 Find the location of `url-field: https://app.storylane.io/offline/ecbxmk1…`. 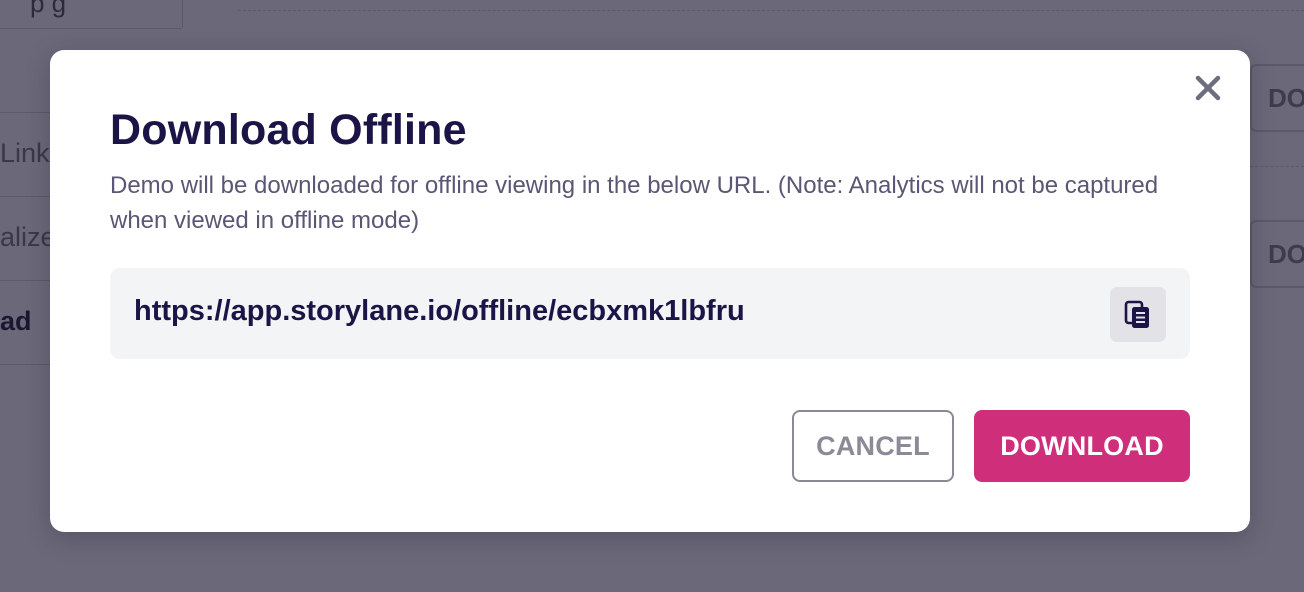

url-field: https://app.storylane.io/offline/ecbxmk1… is located at coordinates (650, 313).